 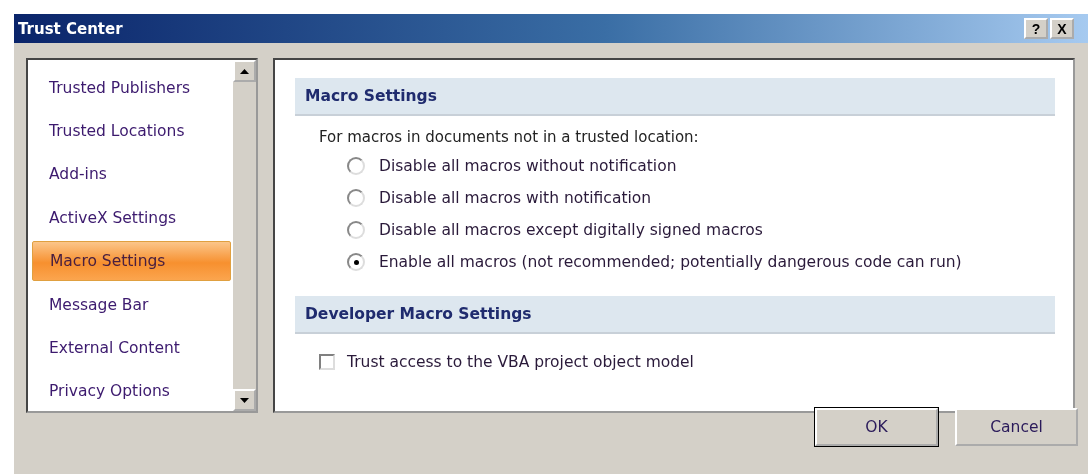 What do you see at coordinates (131, 131) in the screenshot?
I see `sidebar-item: Trusted Locations` at bounding box center [131, 131].